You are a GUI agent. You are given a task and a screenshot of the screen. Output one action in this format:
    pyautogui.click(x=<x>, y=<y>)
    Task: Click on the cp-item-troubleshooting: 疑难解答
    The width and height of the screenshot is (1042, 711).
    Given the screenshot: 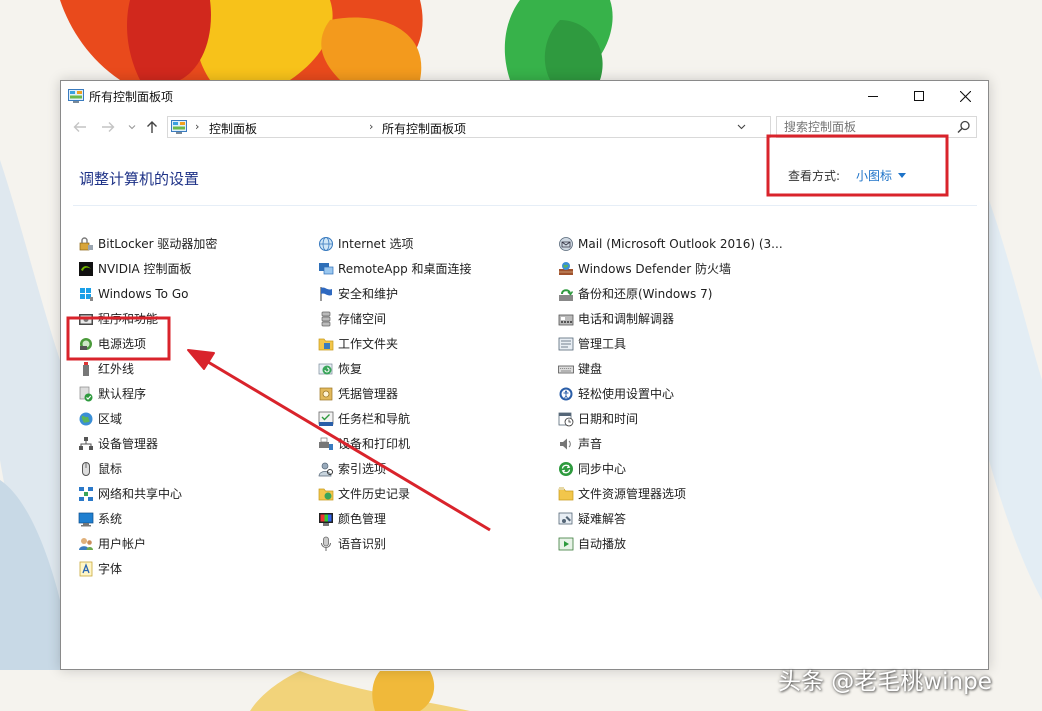 What is the action you would take?
    pyautogui.click(x=670, y=518)
    